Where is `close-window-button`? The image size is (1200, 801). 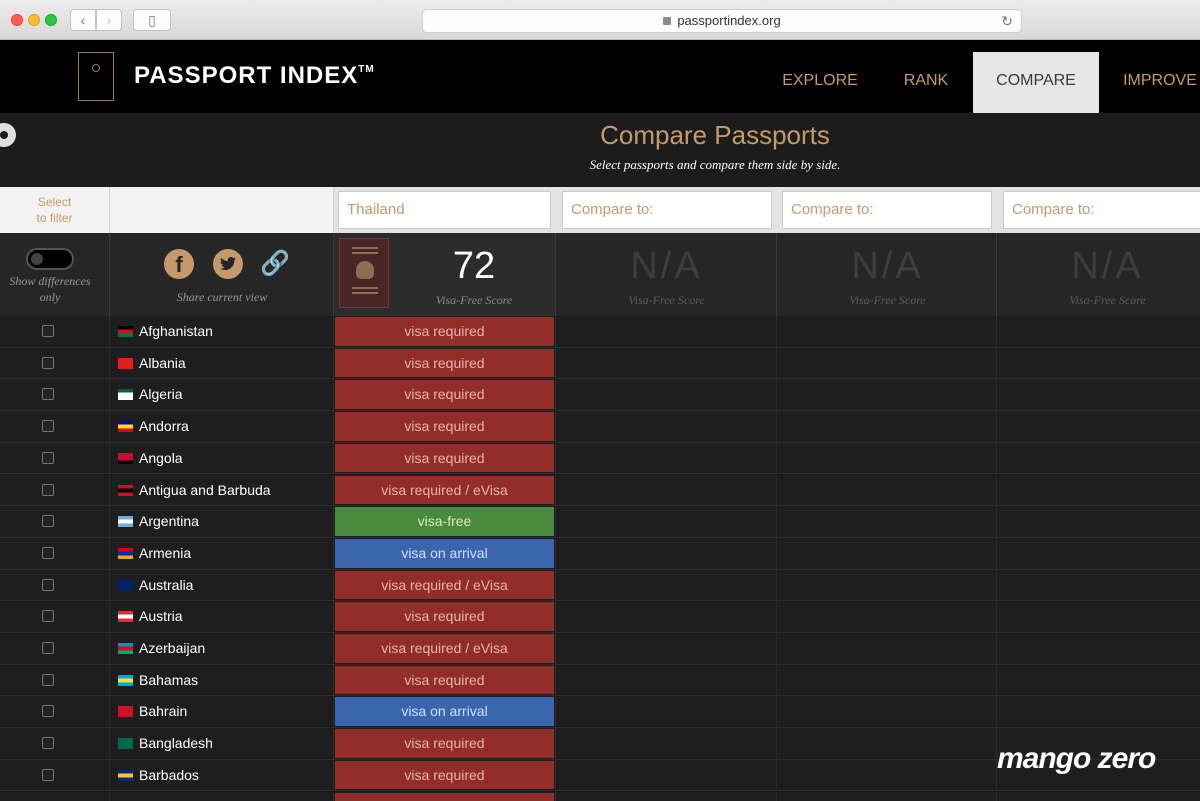 close-window-button is located at coordinates (17, 20).